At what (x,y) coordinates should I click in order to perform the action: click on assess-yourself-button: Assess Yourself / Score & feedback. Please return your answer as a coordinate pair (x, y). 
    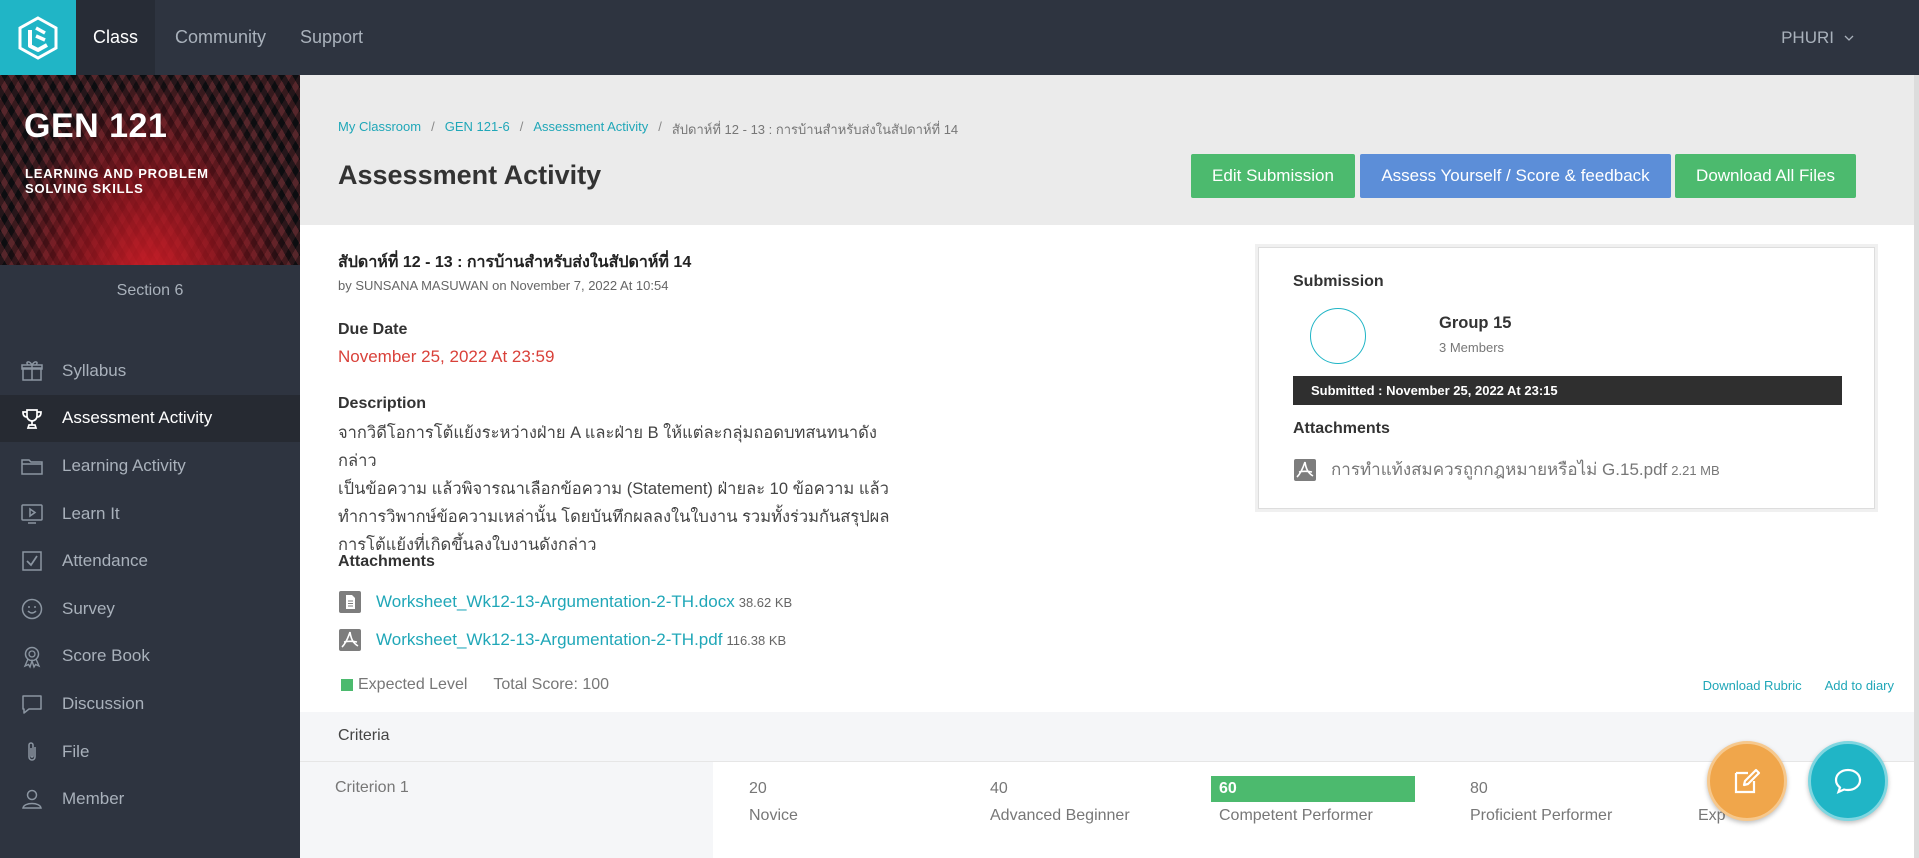
    Looking at the image, I should click on (1515, 176).